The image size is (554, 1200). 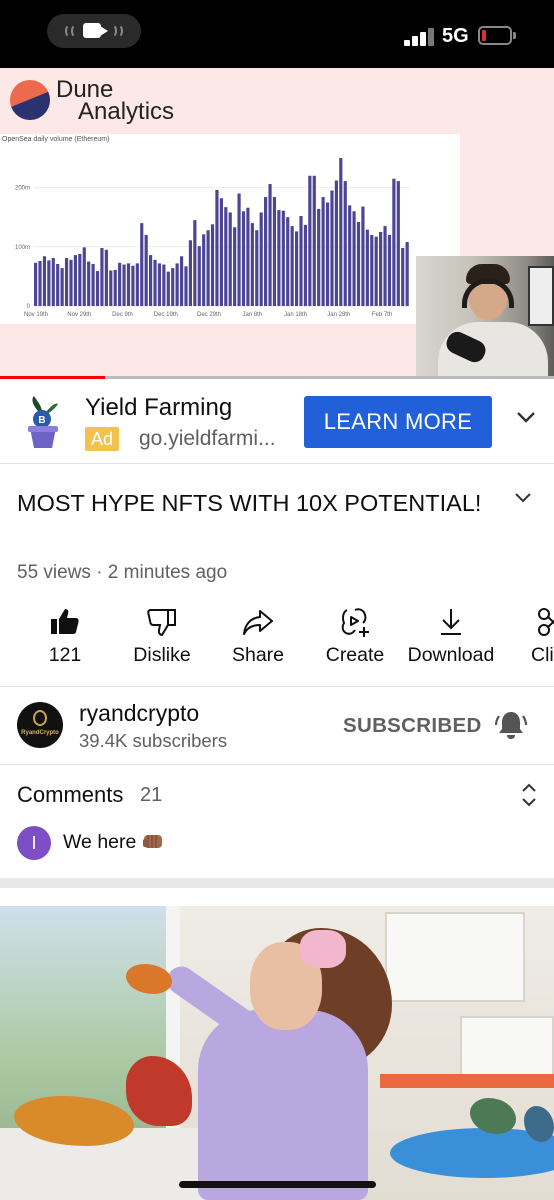 What do you see at coordinates (79, 315) in the screenshot?
I see `x-tick-label: Nov 29th` at bounding box center [79, 315].